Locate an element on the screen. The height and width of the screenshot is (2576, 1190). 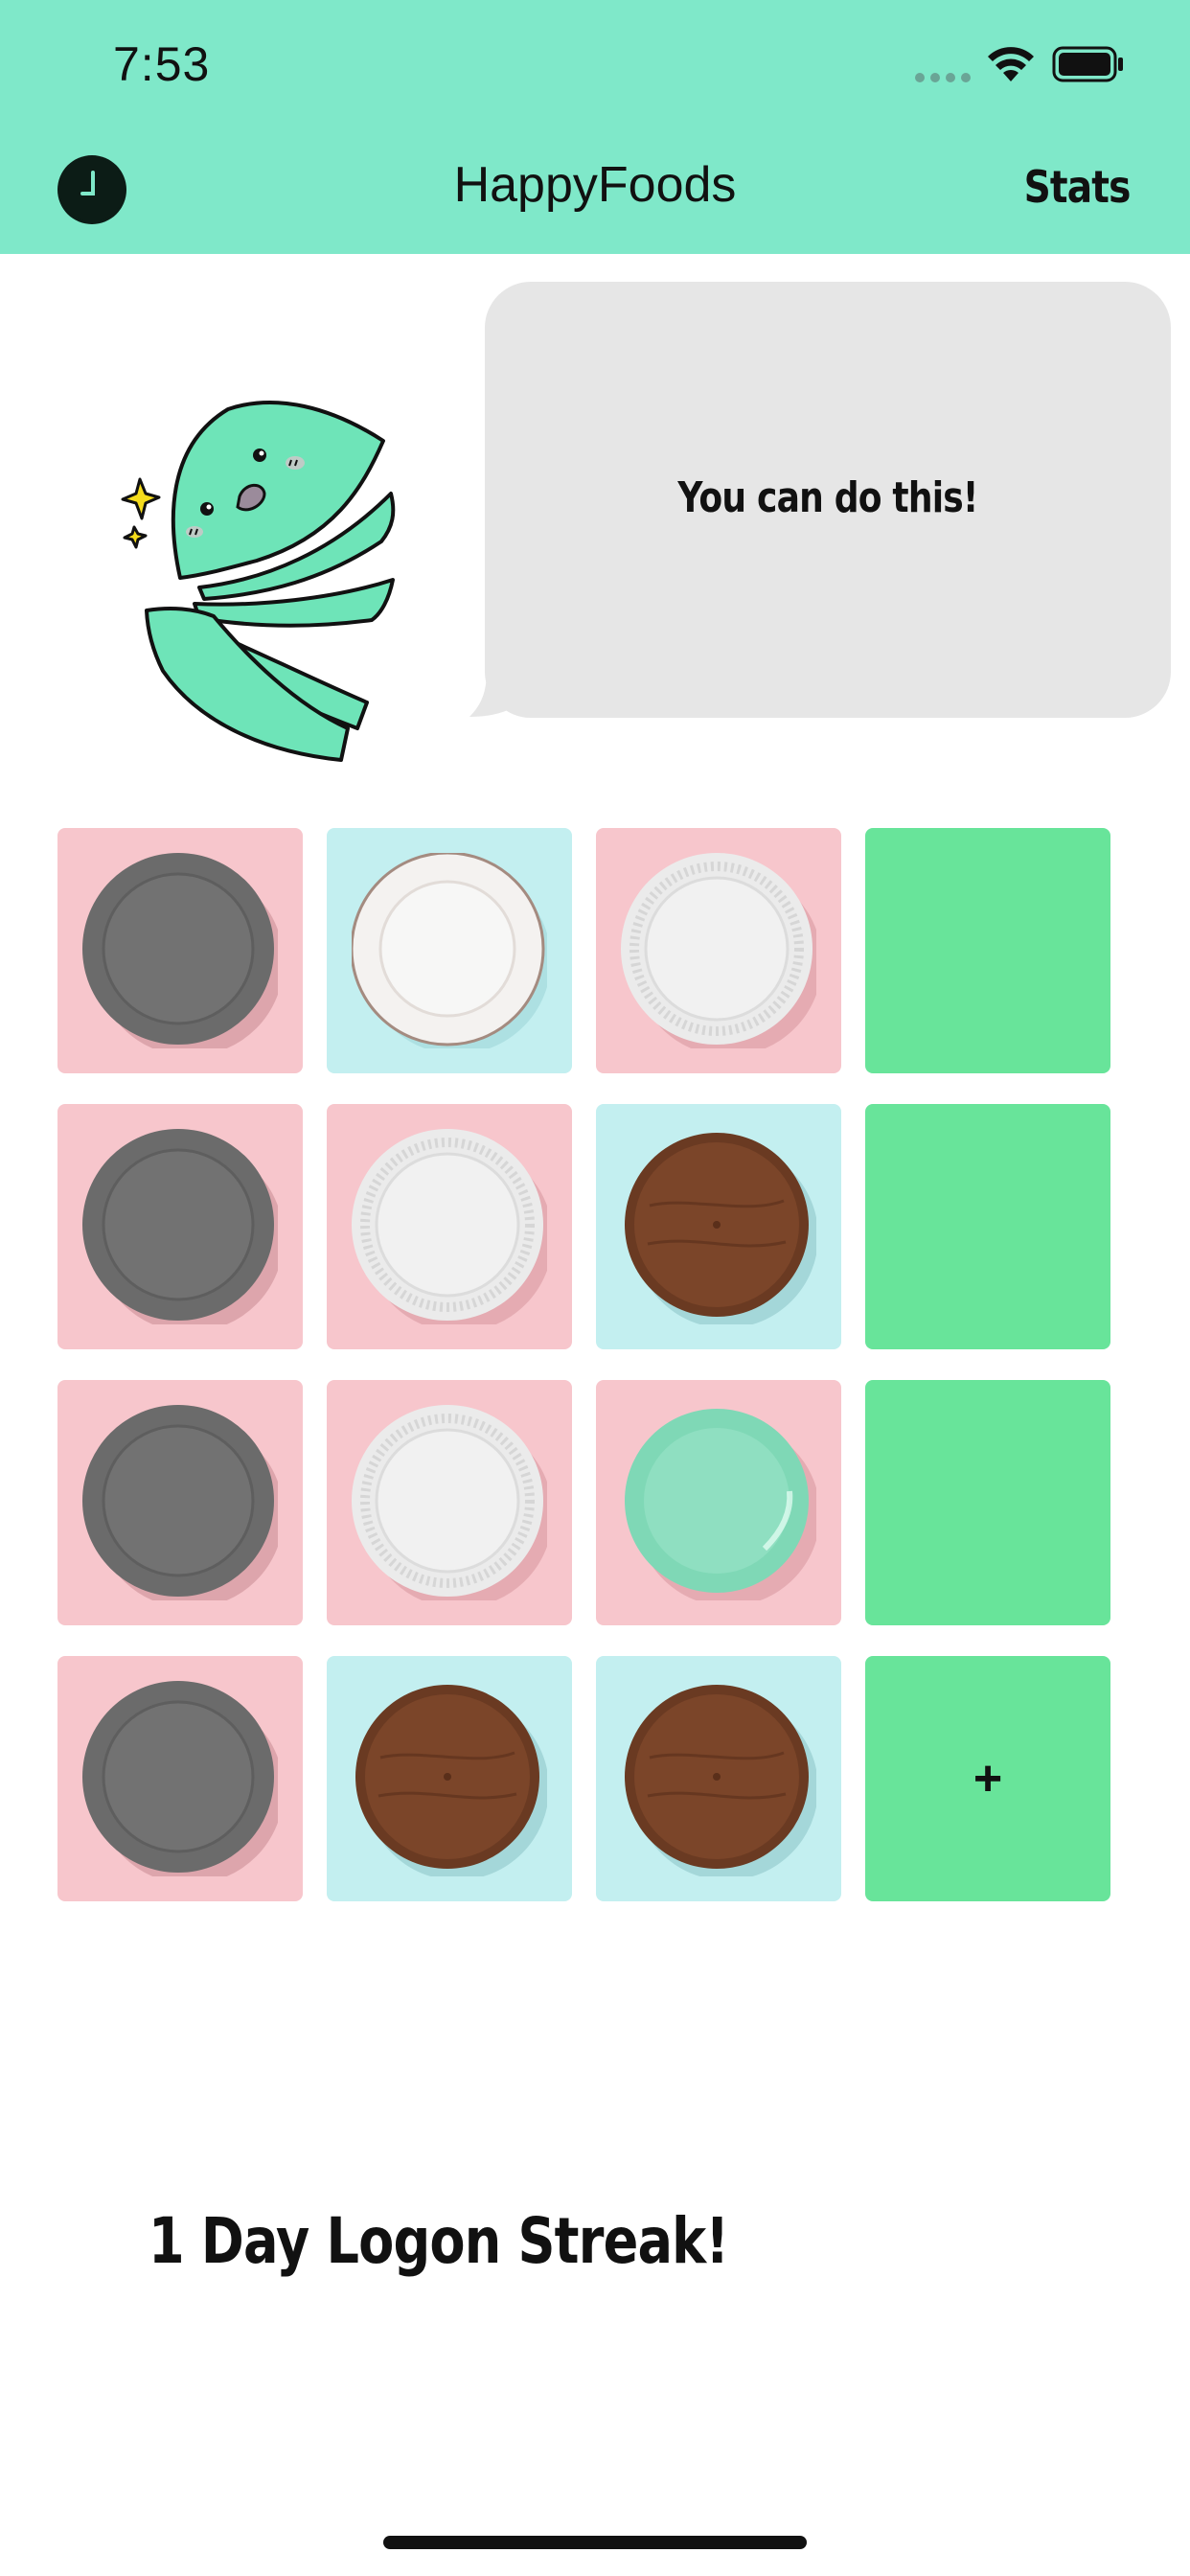
speech-bubble-tail is located at coordinates (498, 684).